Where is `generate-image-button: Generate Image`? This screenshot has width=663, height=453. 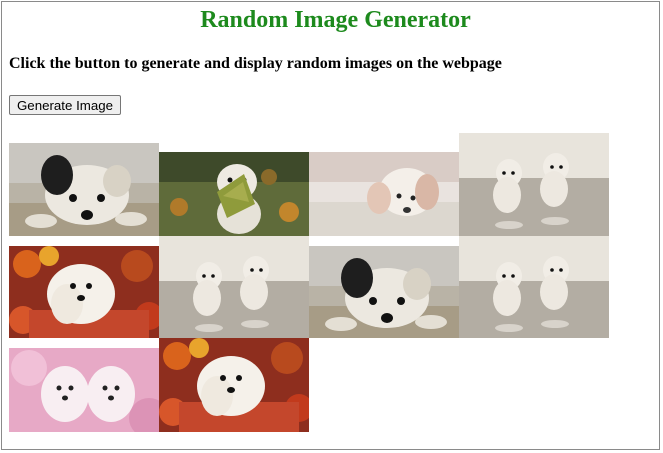
generate-image-button: Generate Image is located at coordinates (65, 105).